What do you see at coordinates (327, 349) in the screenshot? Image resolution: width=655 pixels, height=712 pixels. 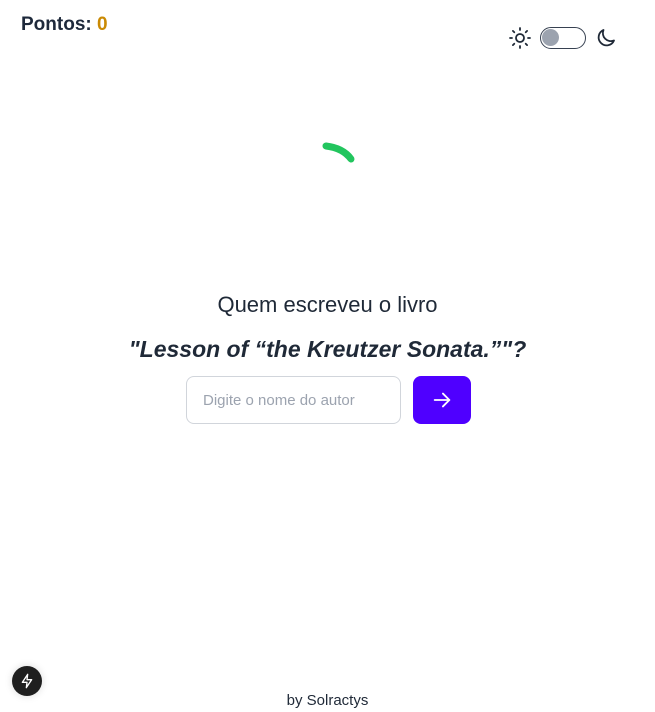 I see `book-title: "Lesson of “the Kreutzer Sonata.”"?` at bounding box center [327, 349].